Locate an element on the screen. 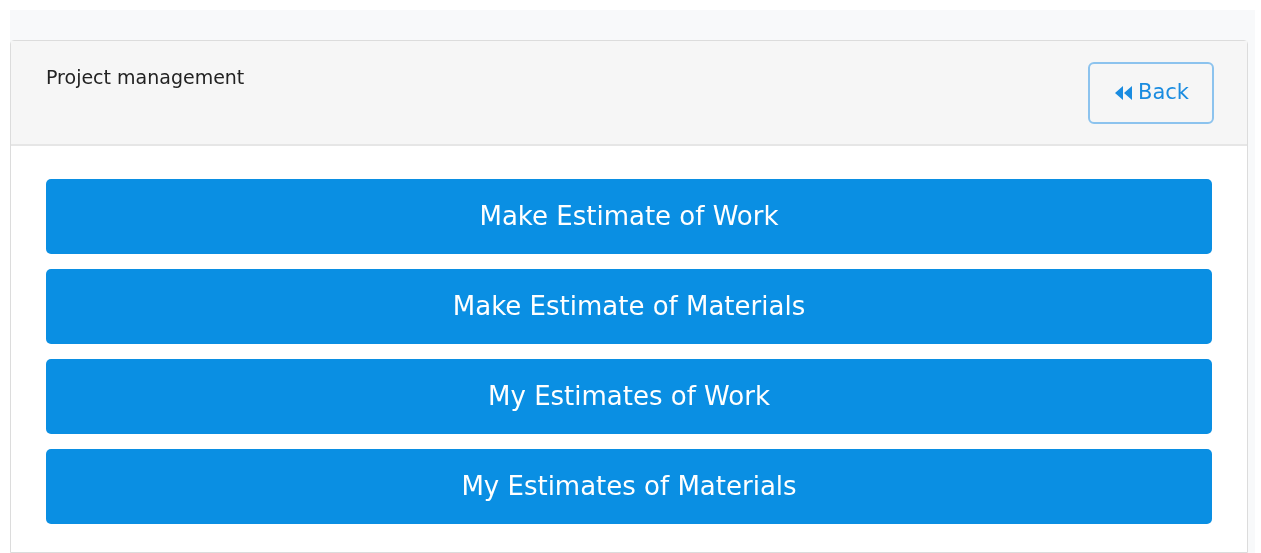  action-button: My Estimates of Work is located at coordinates (629, 396).